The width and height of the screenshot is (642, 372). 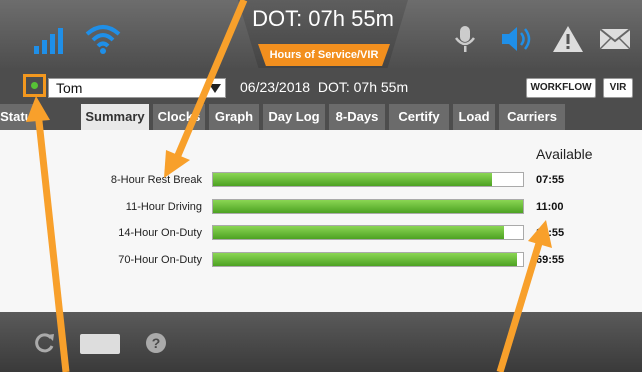 I want to click on dot-clock-title: DOT: 07h 55m, so click(x=323, y=18).